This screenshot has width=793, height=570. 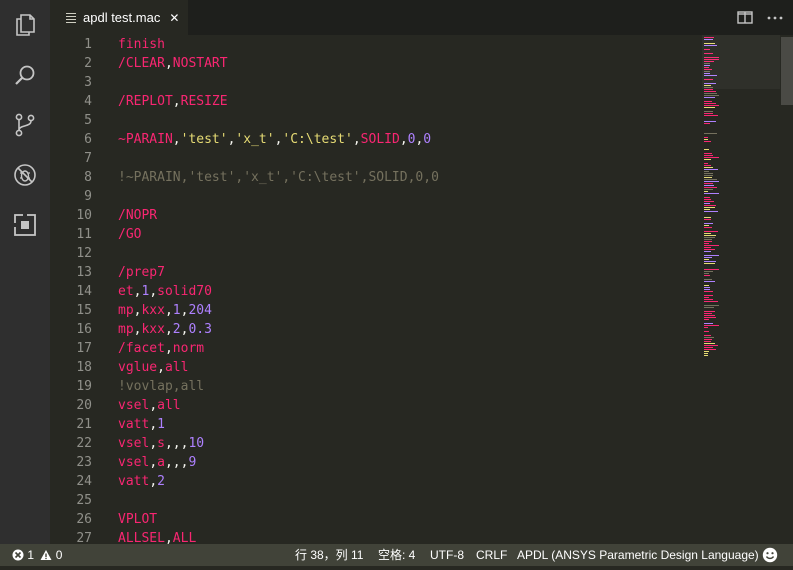 I want to click on more-icon, so click(x=775, y=17).